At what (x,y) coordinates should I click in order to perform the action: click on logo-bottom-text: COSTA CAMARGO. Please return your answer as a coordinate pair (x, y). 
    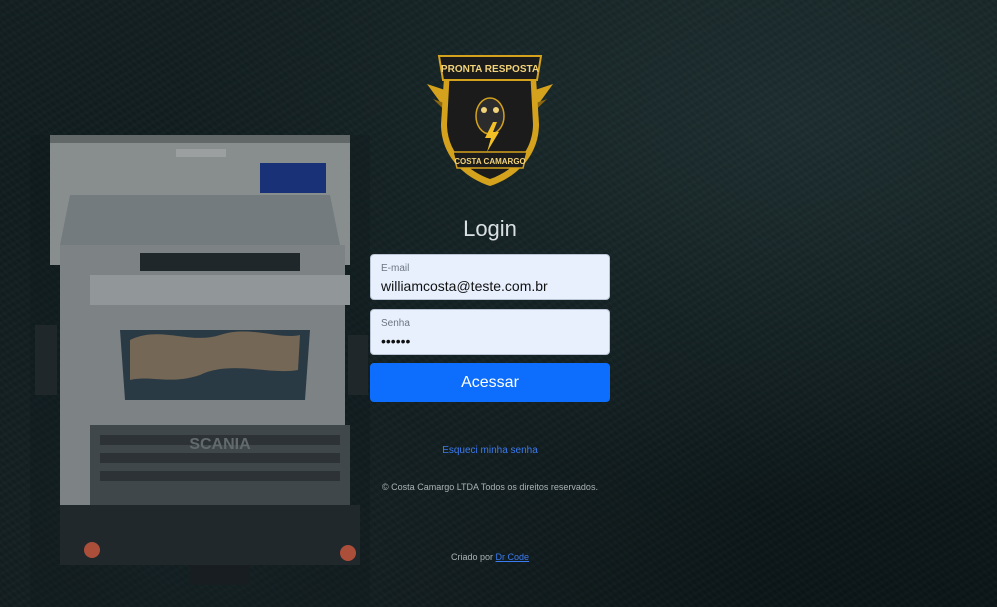
    Looking at the image, I should click on (490, 161).